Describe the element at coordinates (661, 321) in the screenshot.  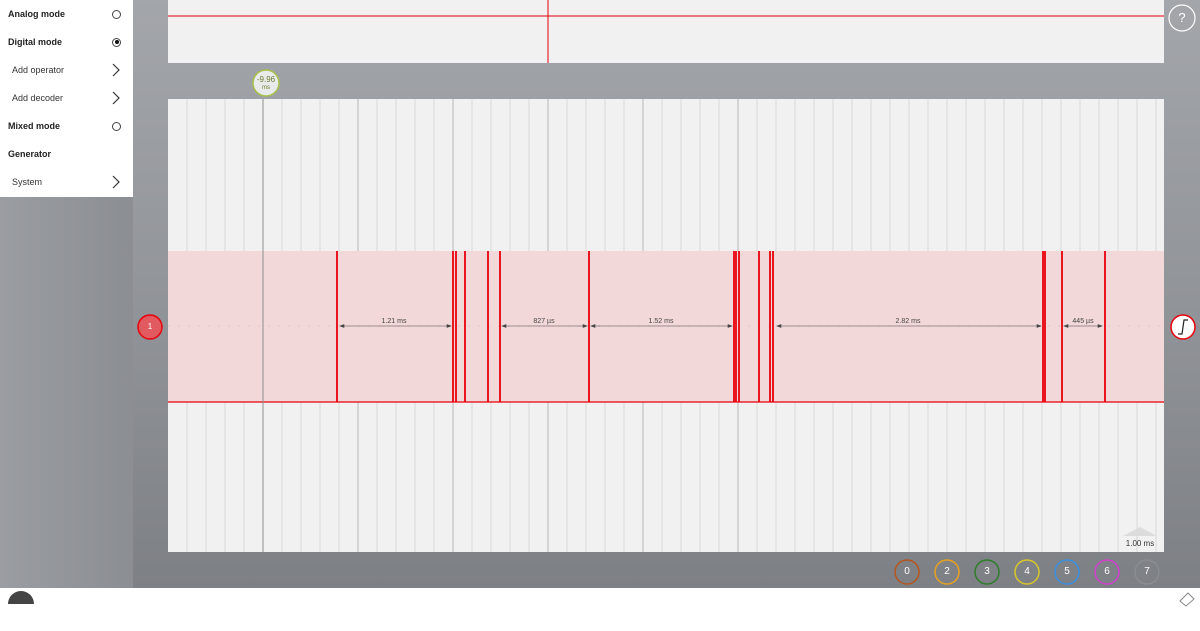
I see `measurement-label: 1.52 ms` at that location.